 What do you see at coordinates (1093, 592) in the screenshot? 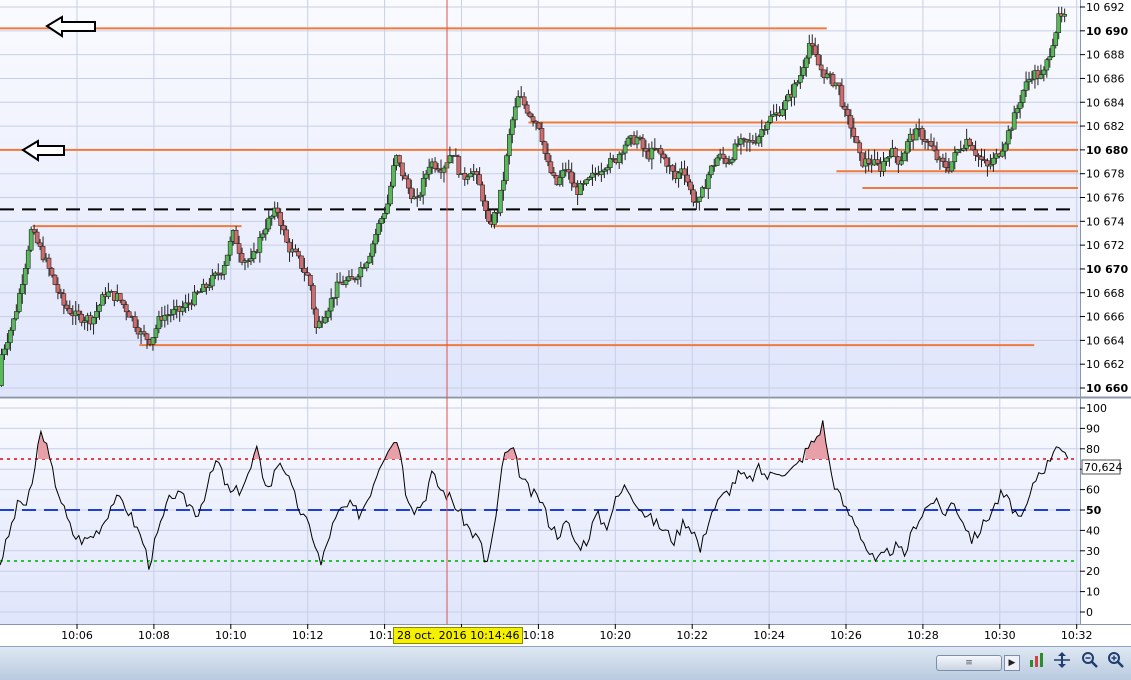
I see `rsi-tick-label: 10` at bounding box center [1093, 592].